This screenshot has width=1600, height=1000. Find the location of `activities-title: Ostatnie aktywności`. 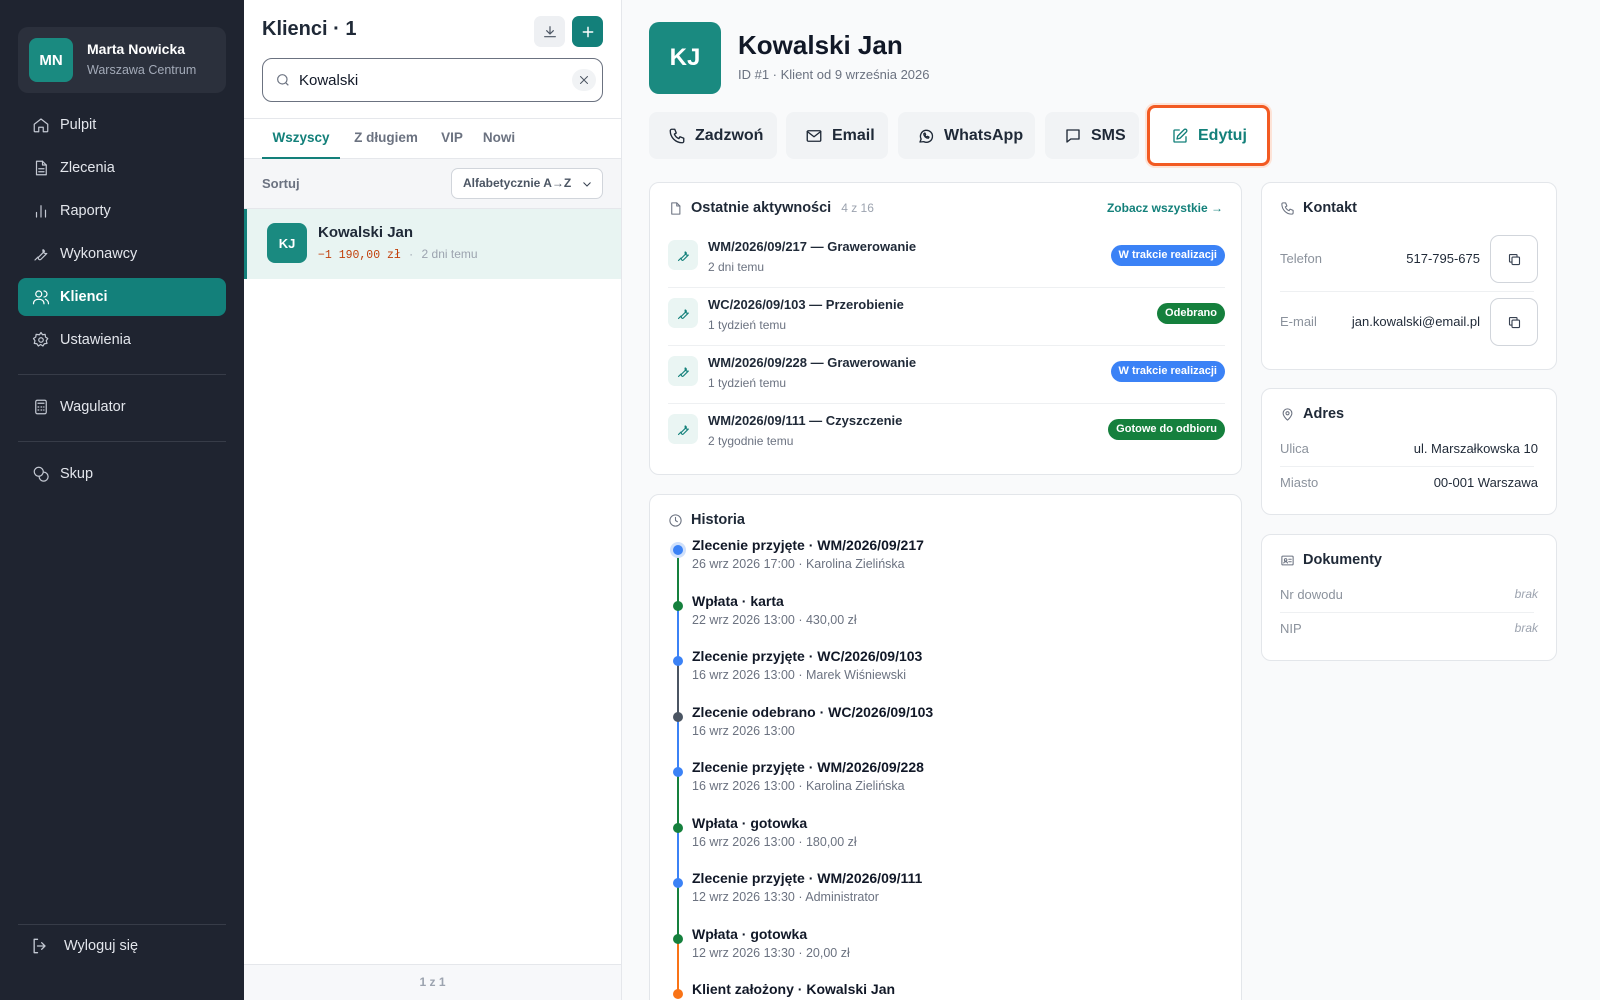

activities-title: Ostatnie aktywności is located at coordinates (761, 208).